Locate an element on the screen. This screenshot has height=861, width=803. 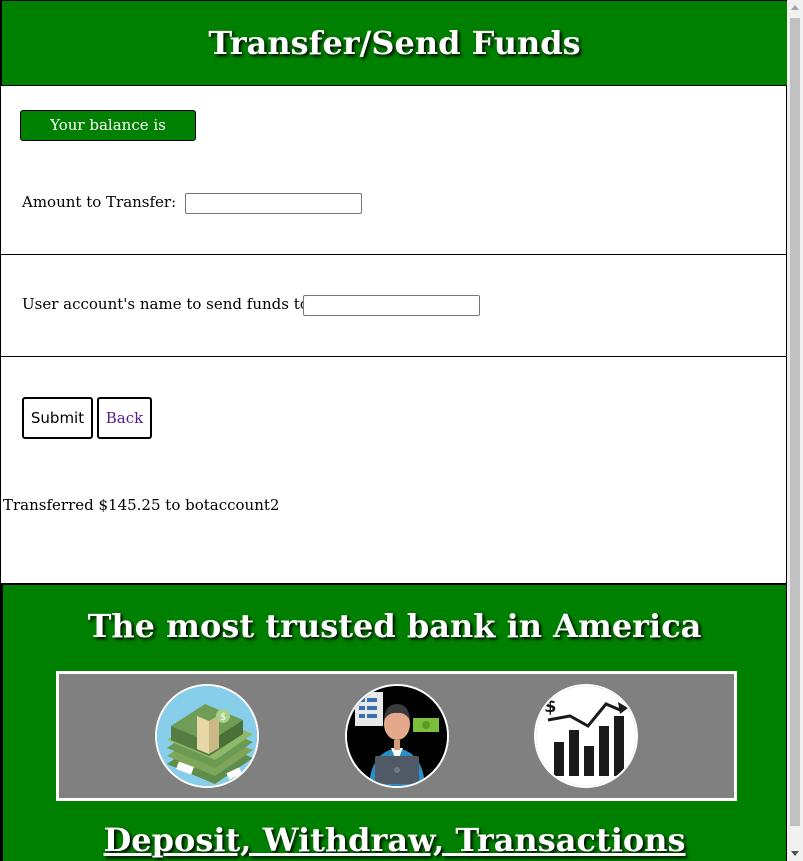
balance-badge: Your balance is $277.13 is located at coordinates (108, 136).